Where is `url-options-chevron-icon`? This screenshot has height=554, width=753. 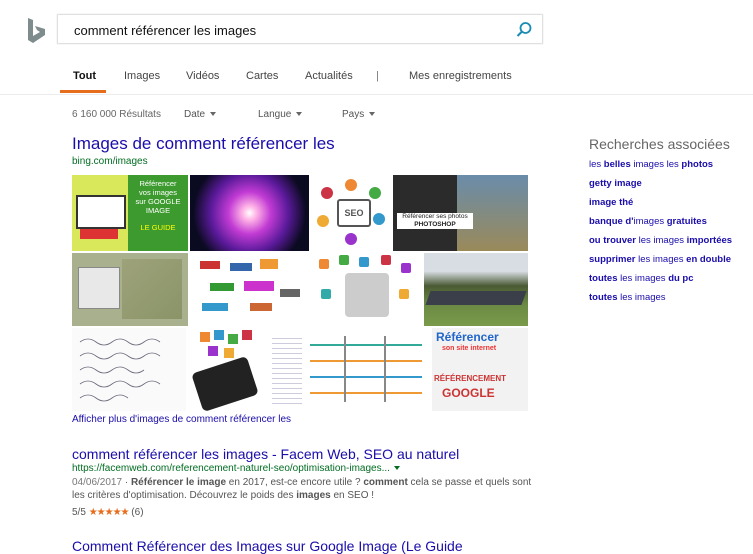 url-options-chevron-icon is located at coordinates (396, 468).